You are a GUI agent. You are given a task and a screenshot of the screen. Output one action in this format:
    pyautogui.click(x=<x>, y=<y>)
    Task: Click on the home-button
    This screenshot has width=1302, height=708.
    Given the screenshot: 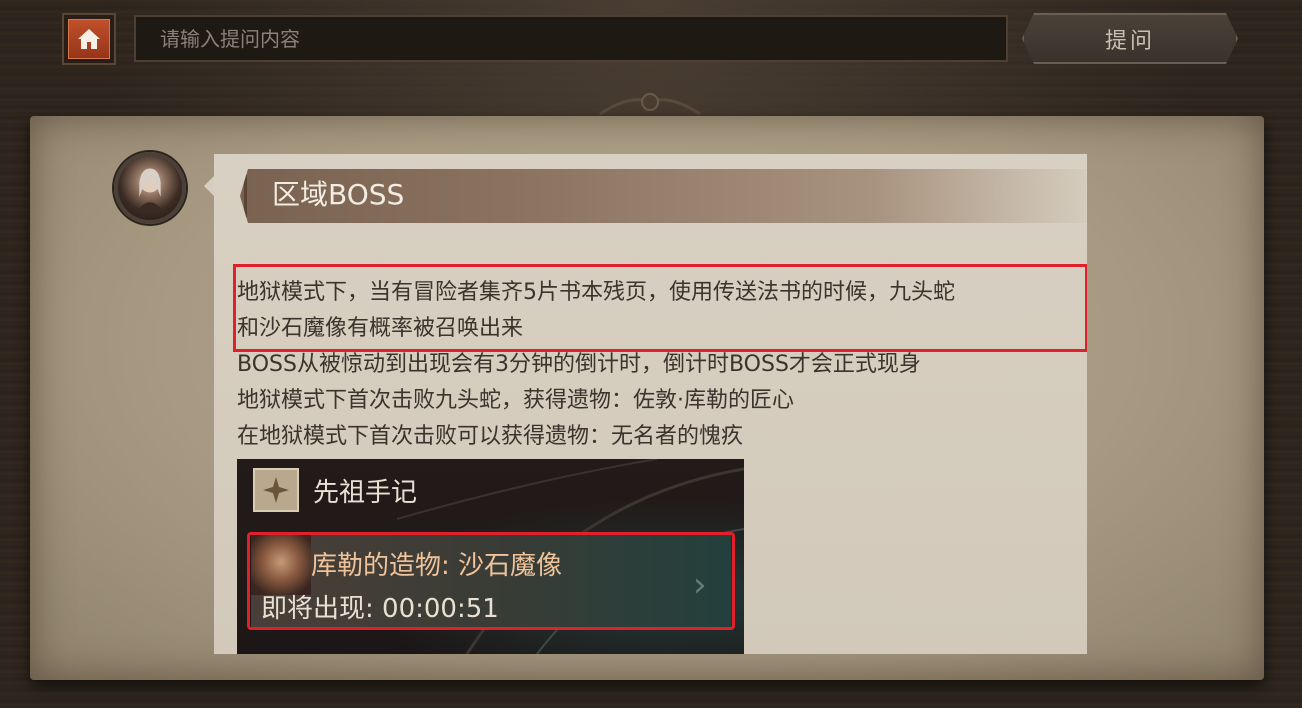 What is the action you would take?
    pyautogui.click(x=89, y=39)
    